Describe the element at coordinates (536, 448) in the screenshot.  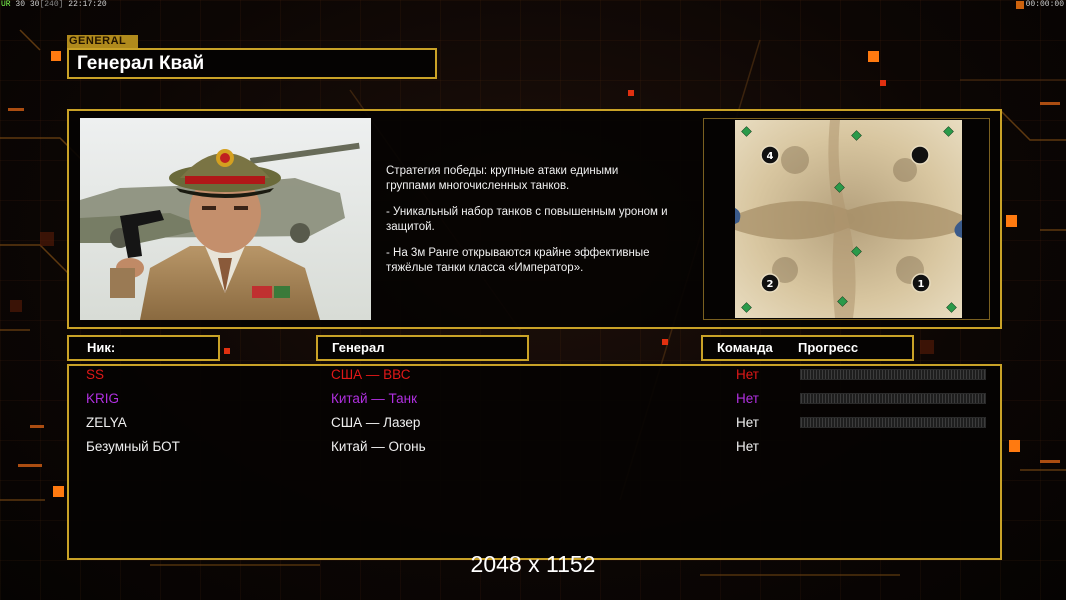
I see `player-row: Безумный БОТ Китай — Огонь Нет` at that location.